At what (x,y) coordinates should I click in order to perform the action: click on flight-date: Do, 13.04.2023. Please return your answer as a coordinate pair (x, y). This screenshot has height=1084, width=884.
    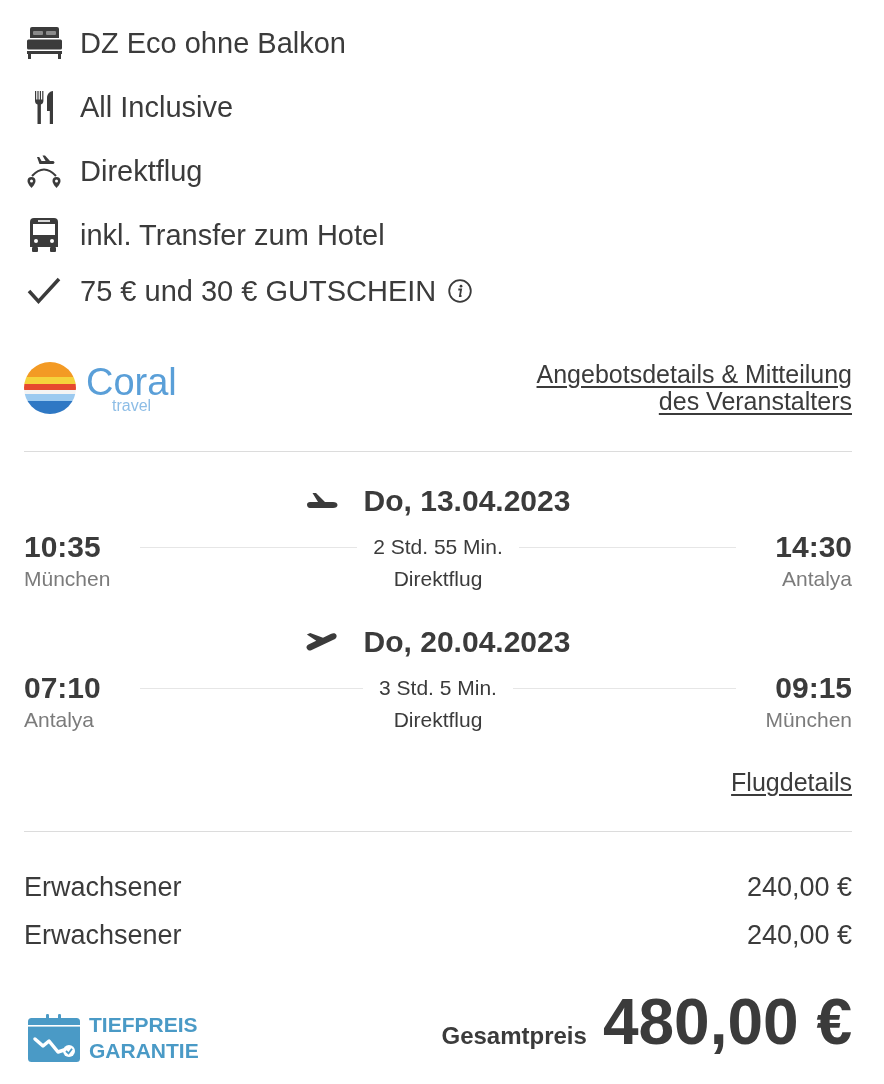
    Looking at the image, I should click on (467, 501).